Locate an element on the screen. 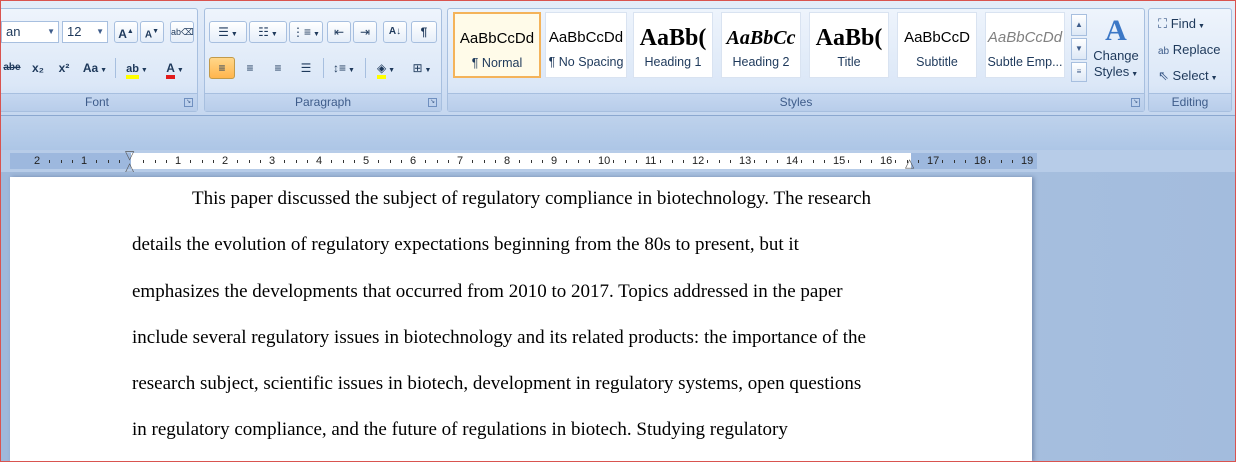 The height and width of the screenshot is (462, 1236). style-title: AaBb( Title is located at coordinates (849, 45).